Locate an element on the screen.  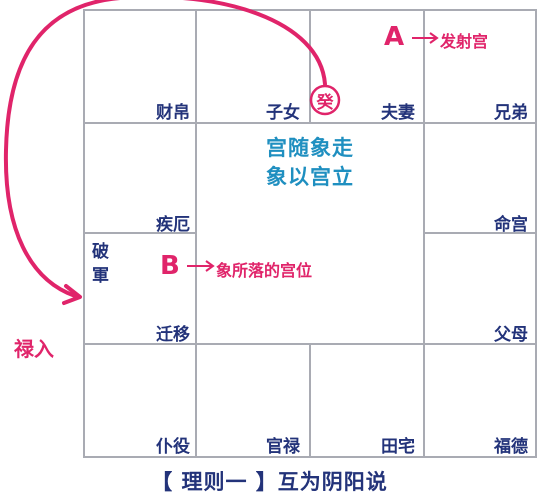
center-line-1: 宫随象走 is located at coordinates (310, 148).